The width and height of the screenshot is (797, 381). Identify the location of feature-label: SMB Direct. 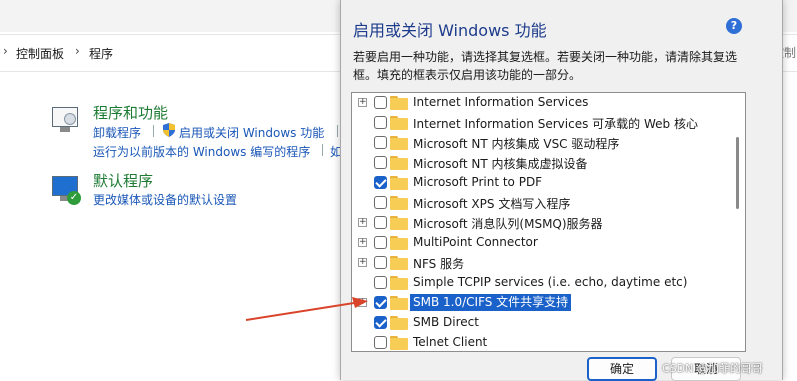
(446, 322).